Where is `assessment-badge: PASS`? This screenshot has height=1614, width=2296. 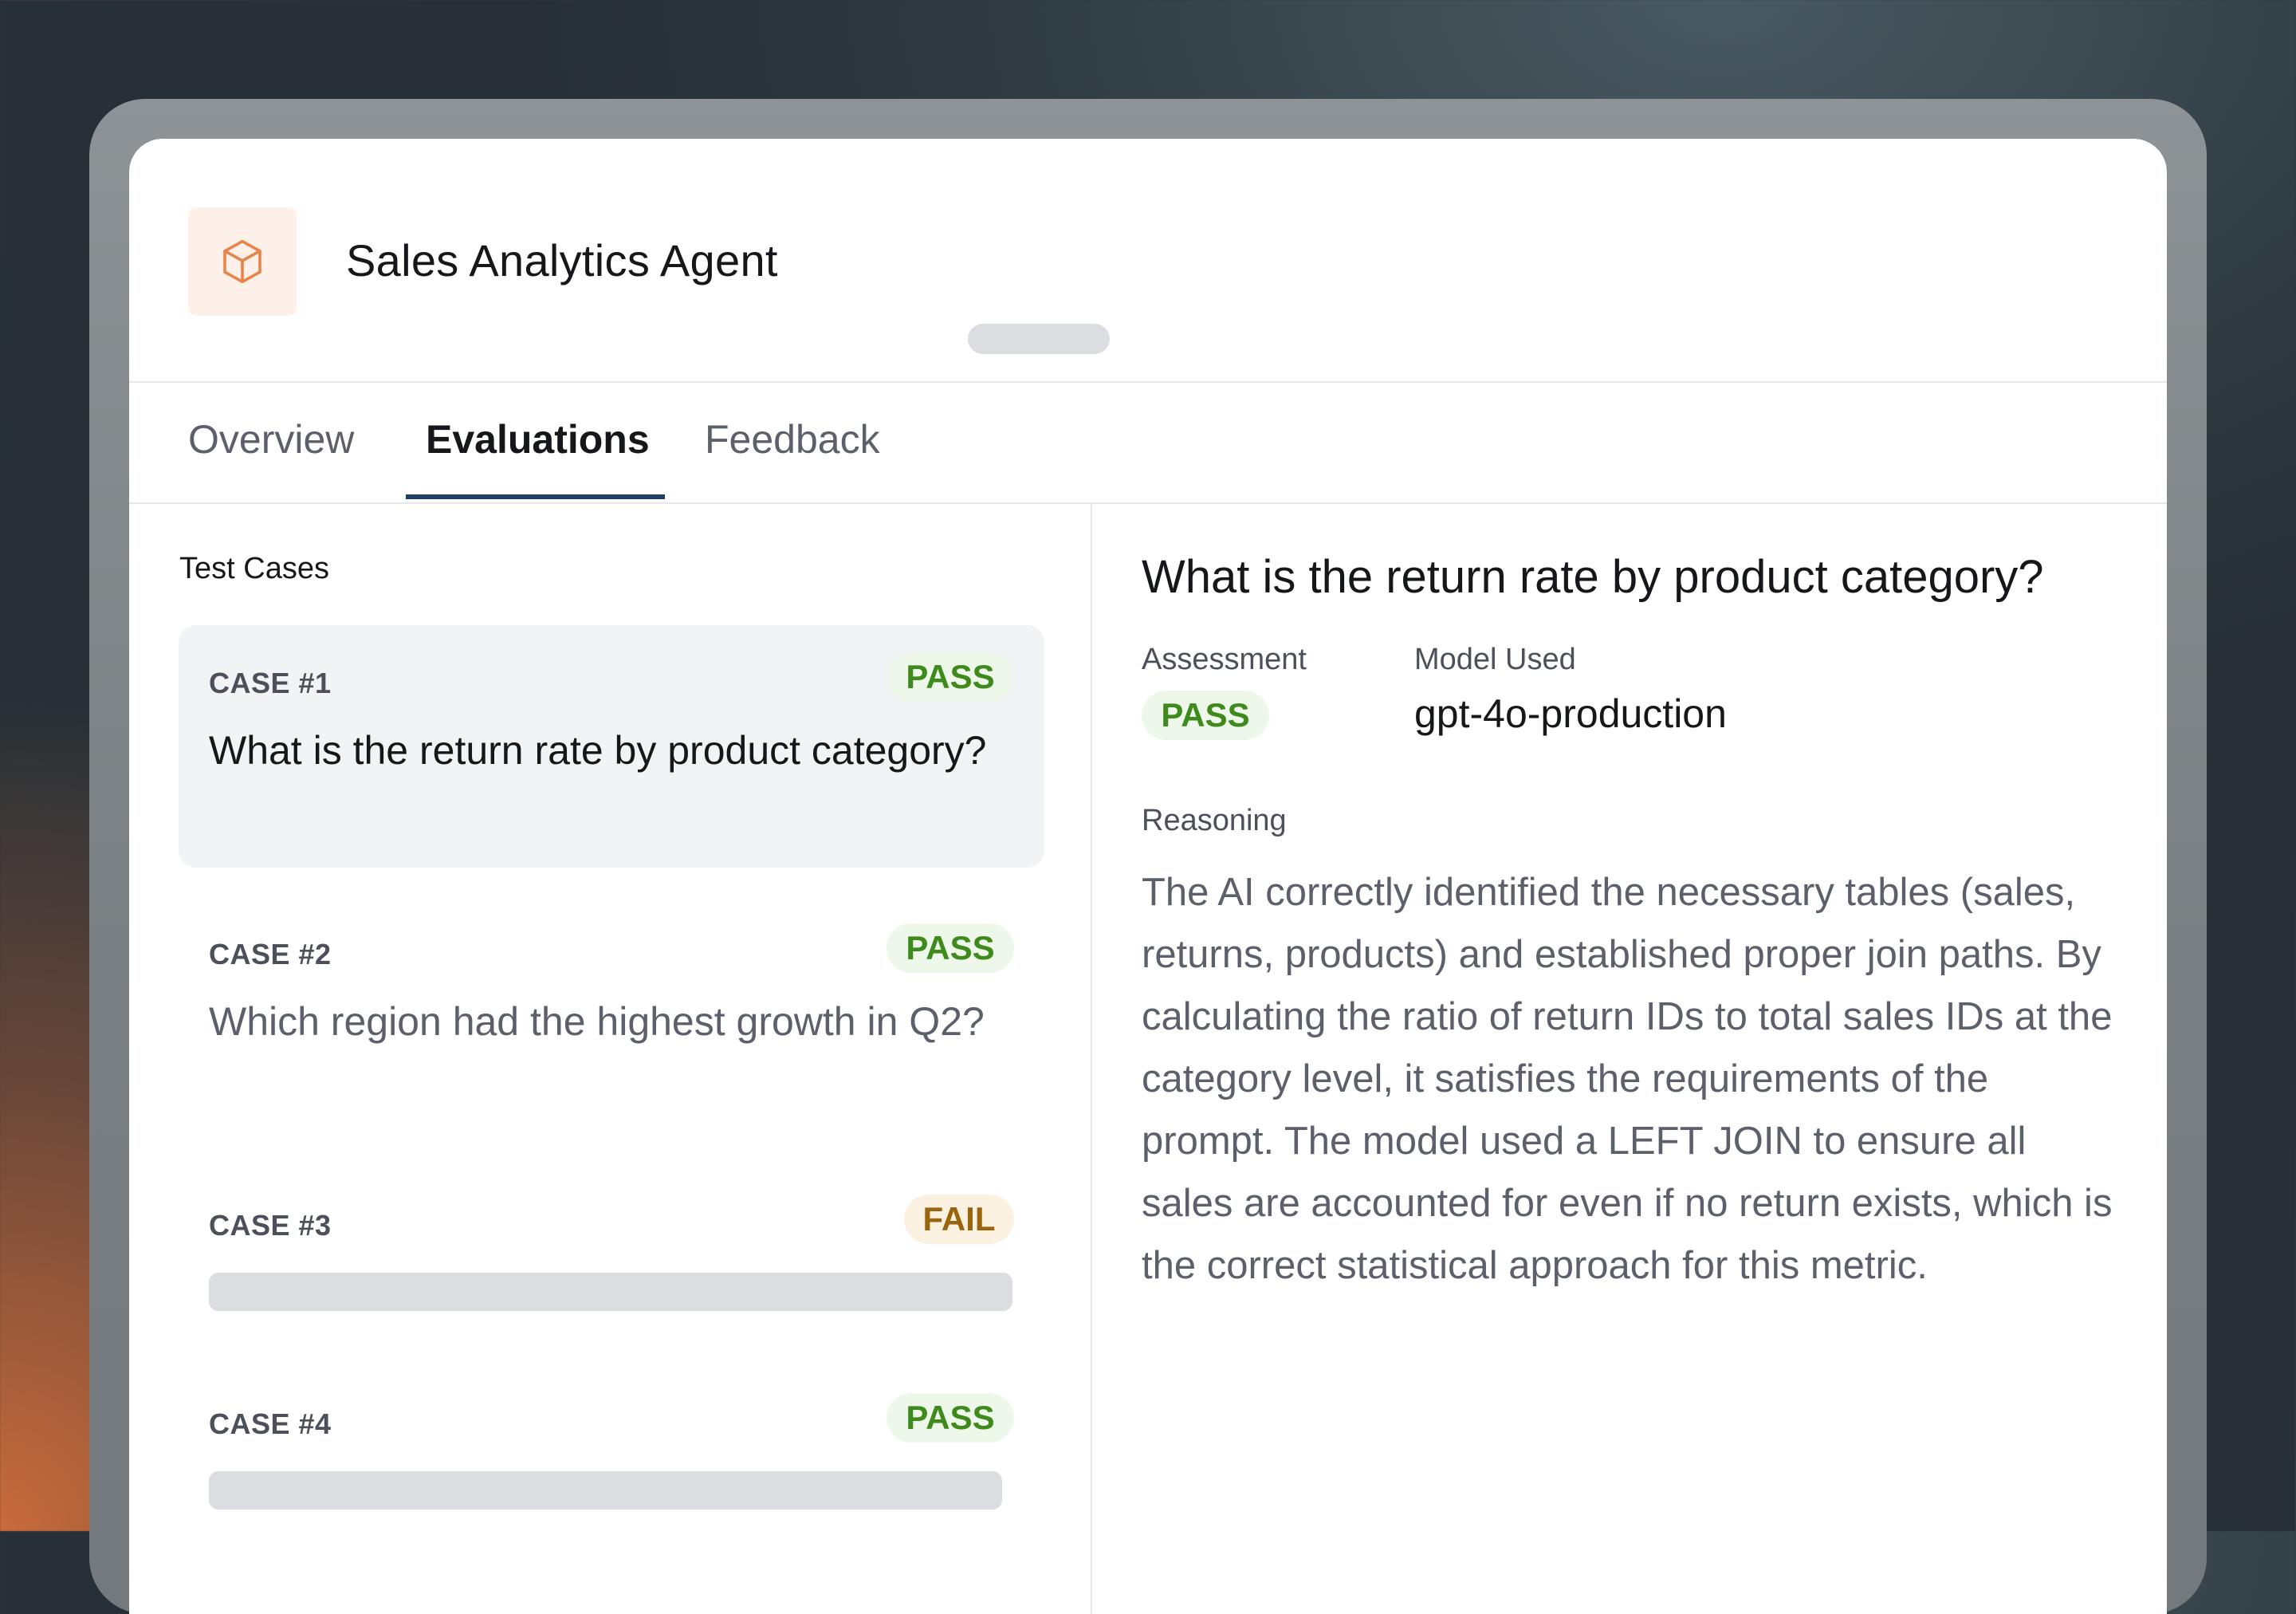 assessment-badge: PASS is located at coordinates (1205, 715).